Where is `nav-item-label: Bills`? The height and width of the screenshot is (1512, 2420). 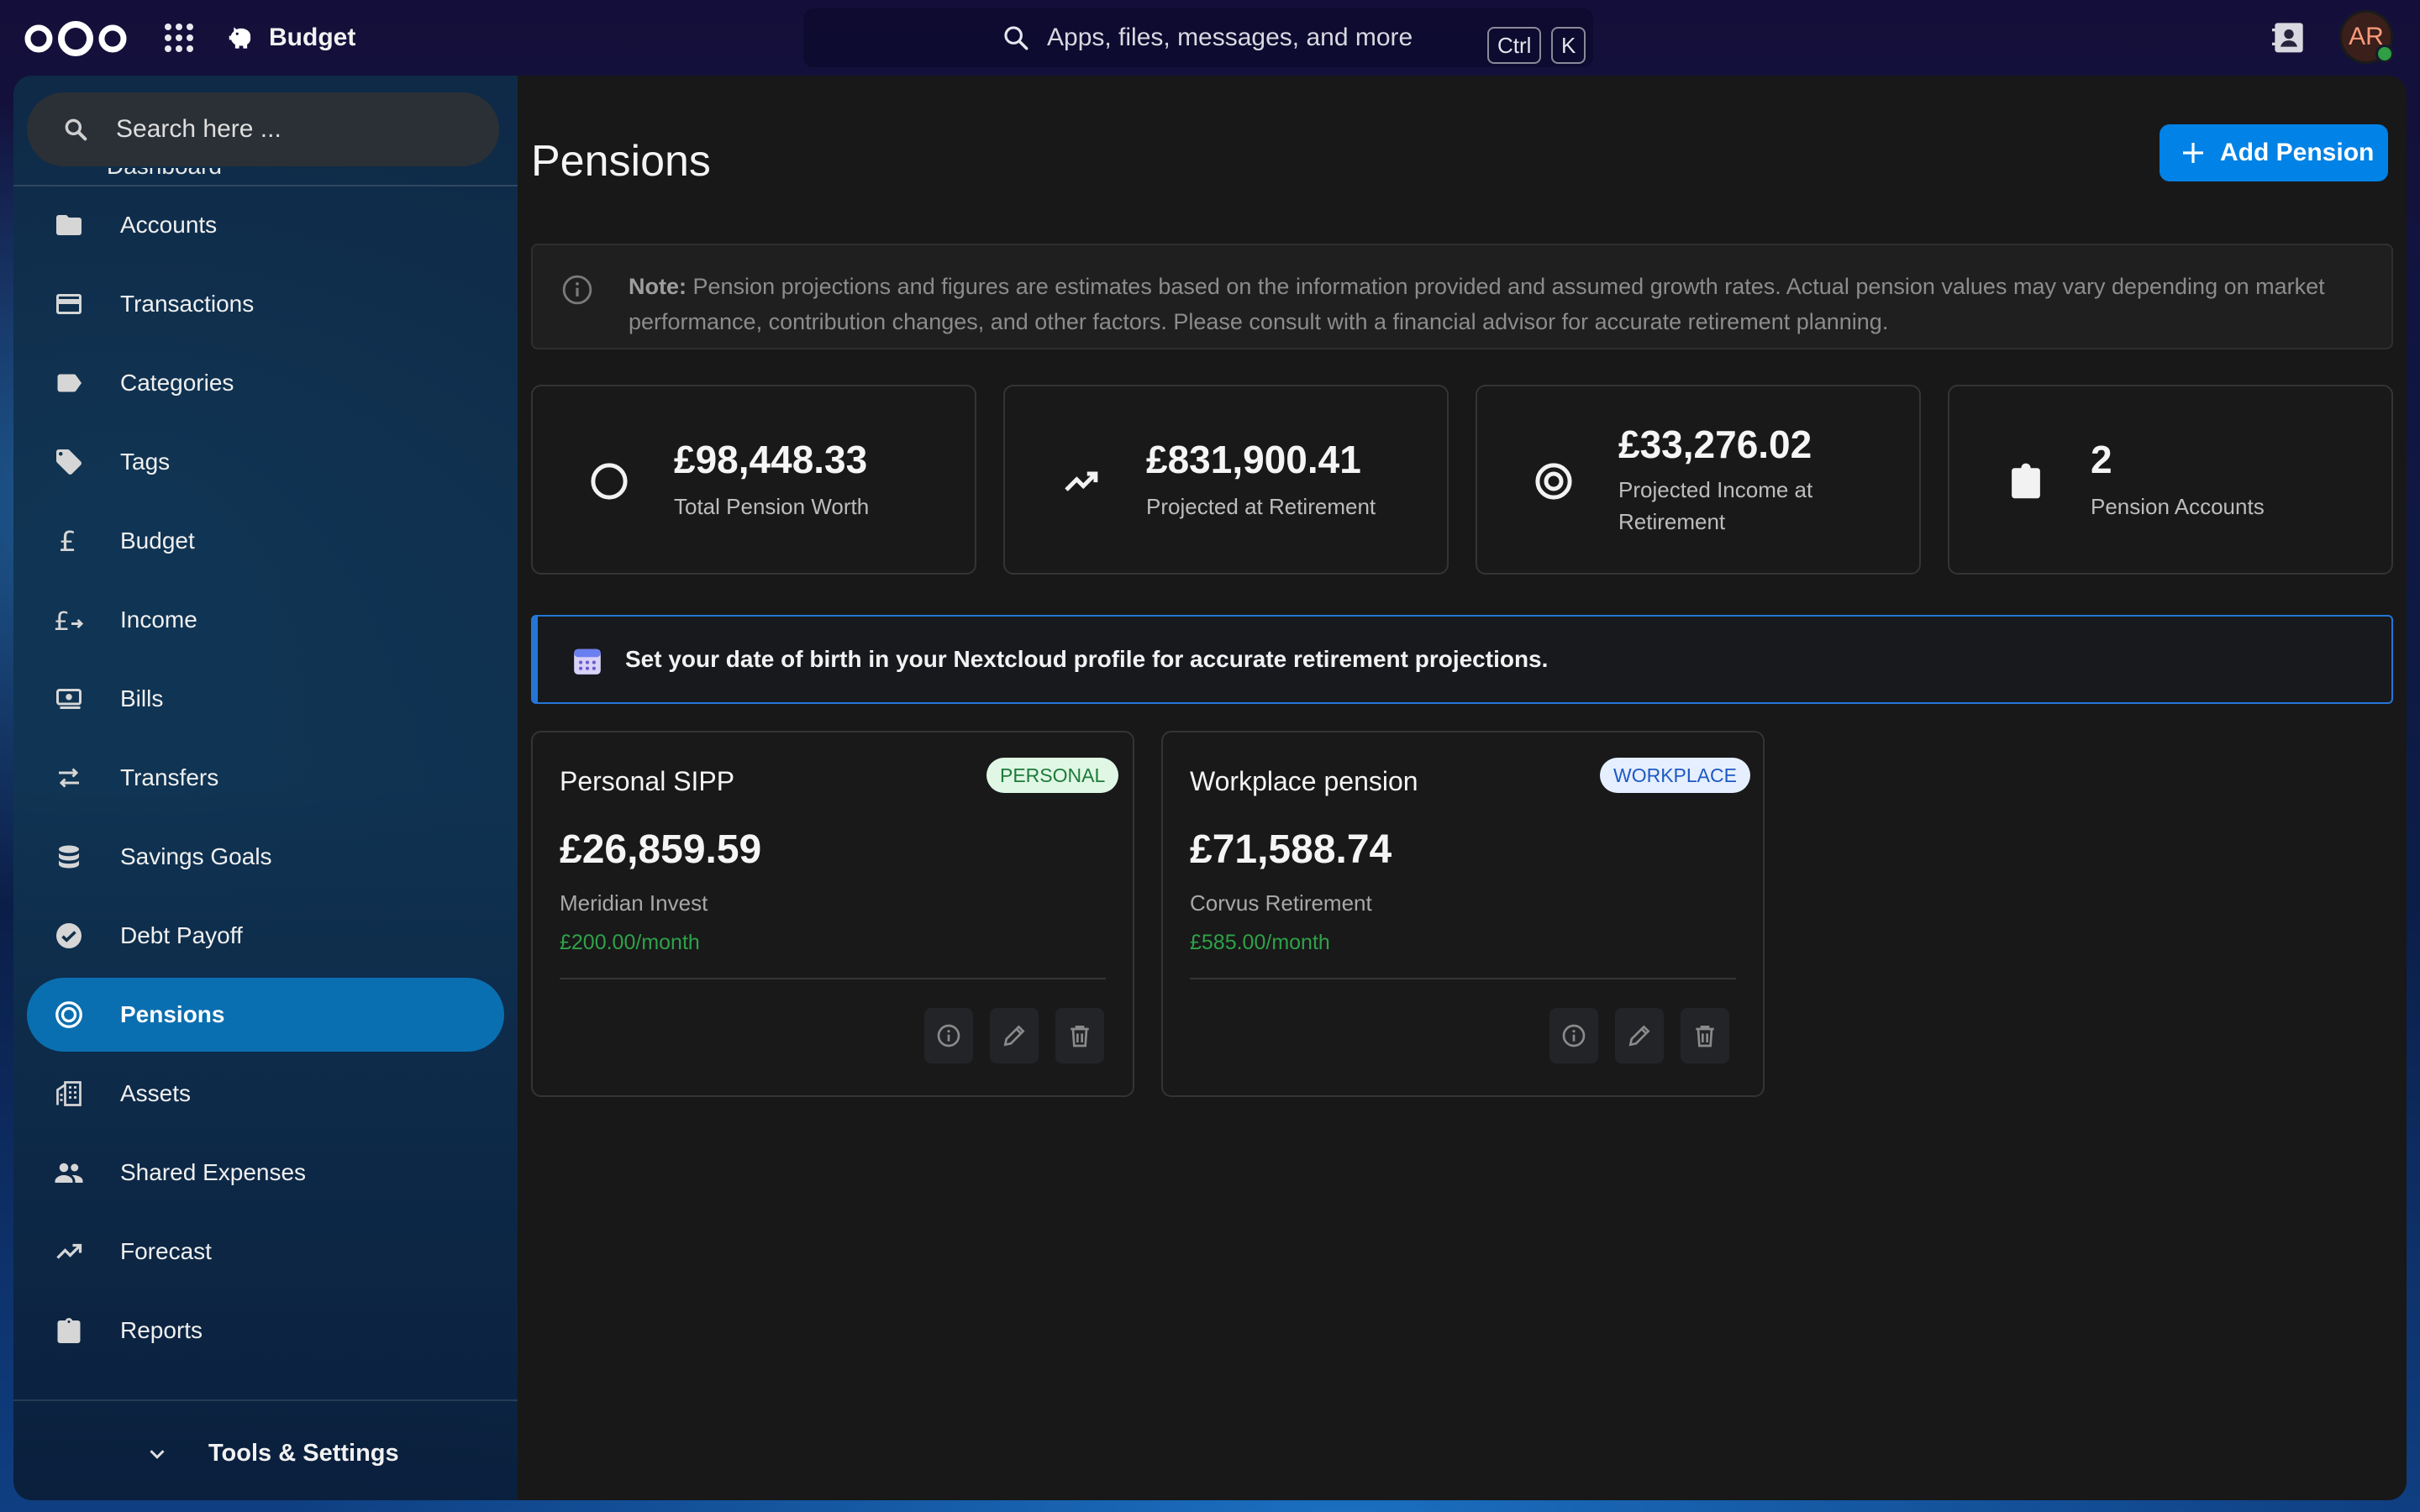 nav-item-label: Bills is located at coordinates (142, 698).